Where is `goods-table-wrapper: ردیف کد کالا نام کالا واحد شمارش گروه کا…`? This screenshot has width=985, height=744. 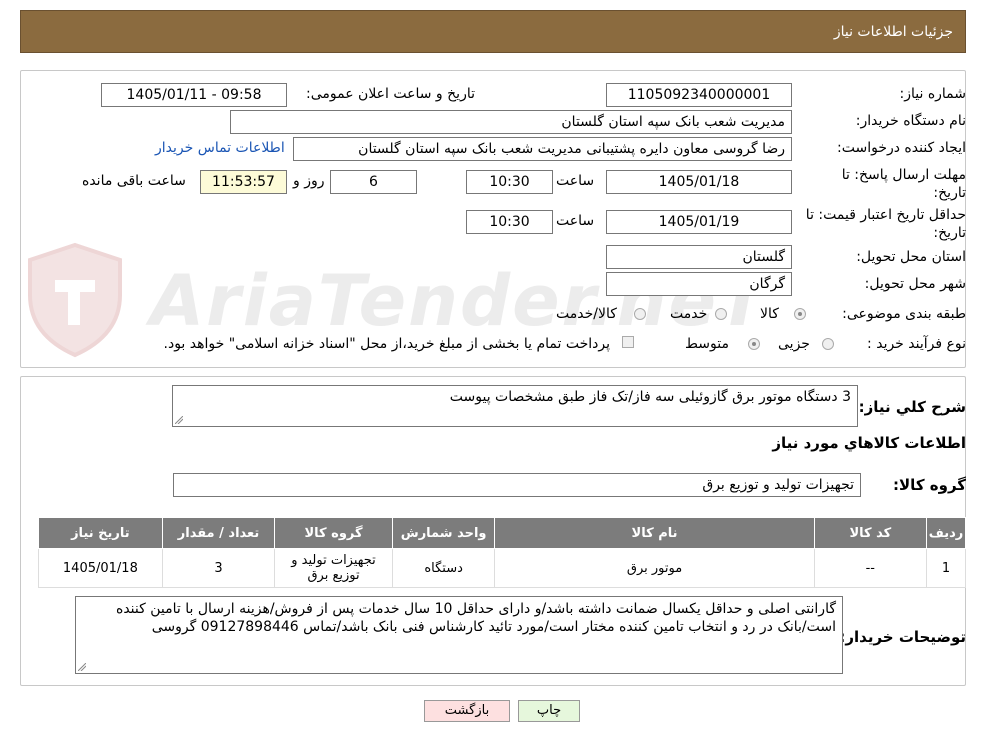
goods-table-wrapper: ردیف کد کالا نام کالا واحد شمارش گروه کا… is located at coordinates (502, 552).